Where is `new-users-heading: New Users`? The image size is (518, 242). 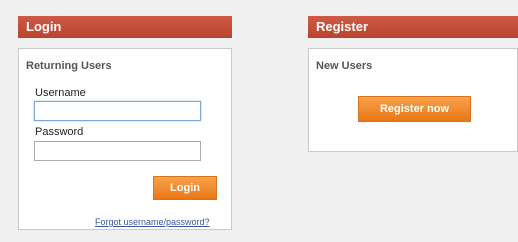 new-users-heading: New Users is located at coordinates (344, 66).